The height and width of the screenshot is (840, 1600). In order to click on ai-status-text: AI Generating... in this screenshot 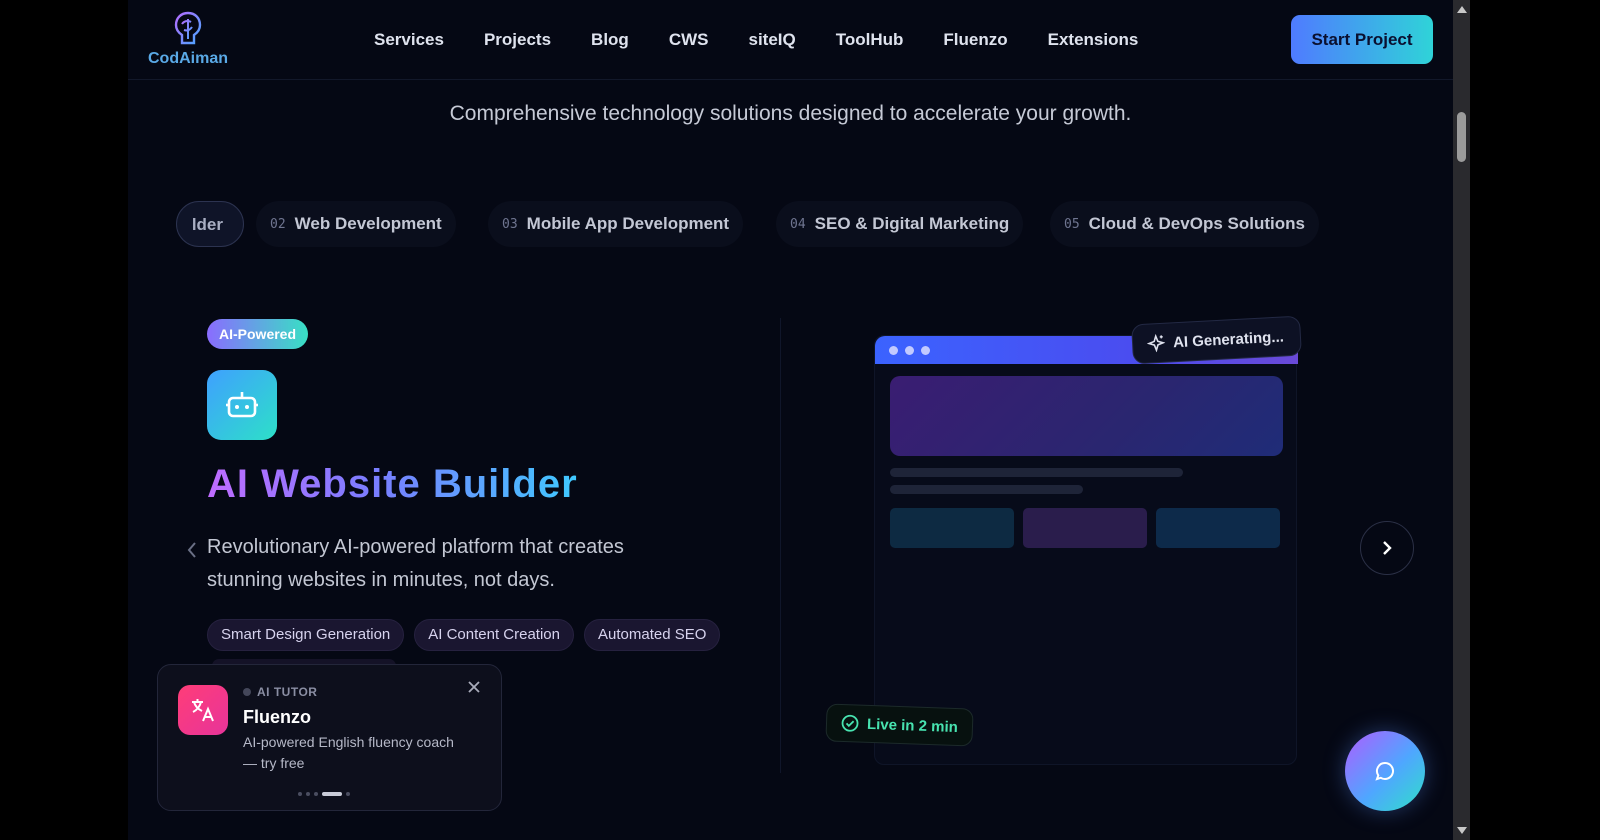, I will do `click(1228, 339)`.